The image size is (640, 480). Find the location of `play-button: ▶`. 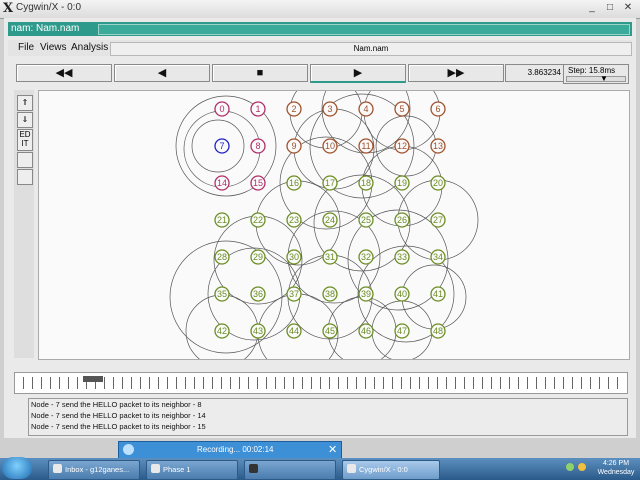

play-button: ▶ is located at coordinates (358, 73).